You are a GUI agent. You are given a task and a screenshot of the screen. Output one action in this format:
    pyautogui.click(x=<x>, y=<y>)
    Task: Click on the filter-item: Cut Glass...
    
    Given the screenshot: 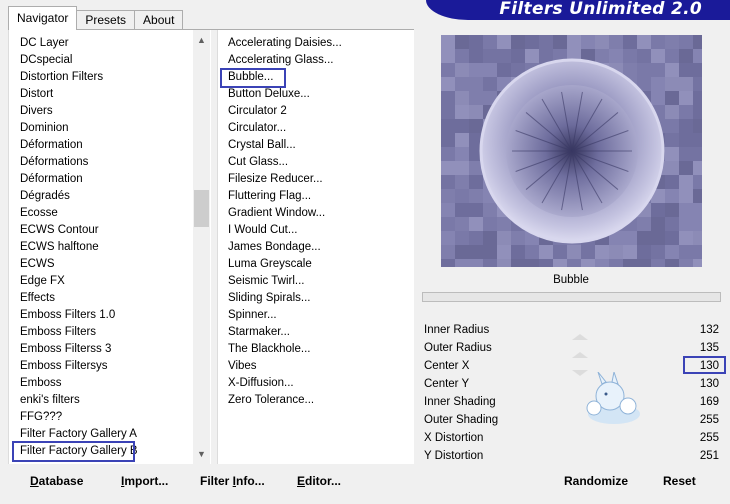 What is the action you would take?
    pyautogui.click(x=258, y=162)
    